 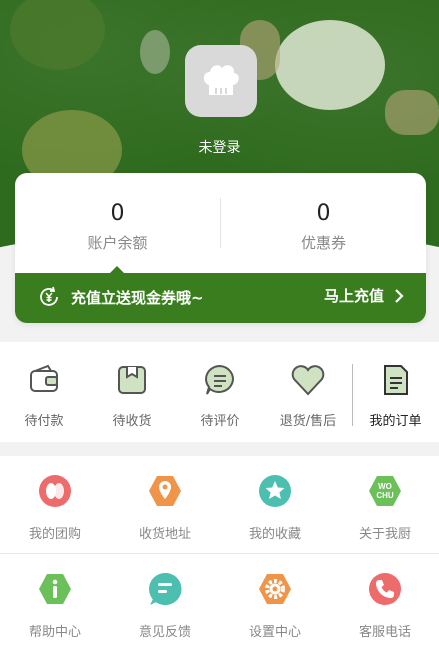 I want to click on grid-label: 关于我厨, so click(x=384, y=534).